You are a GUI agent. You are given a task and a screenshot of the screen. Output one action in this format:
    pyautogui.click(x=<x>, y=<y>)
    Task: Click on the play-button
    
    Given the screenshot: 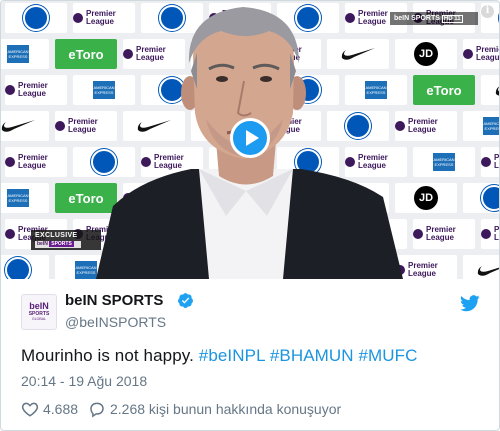 What is the action you would take?
    pyautogui.click(x=250, y=138)
    